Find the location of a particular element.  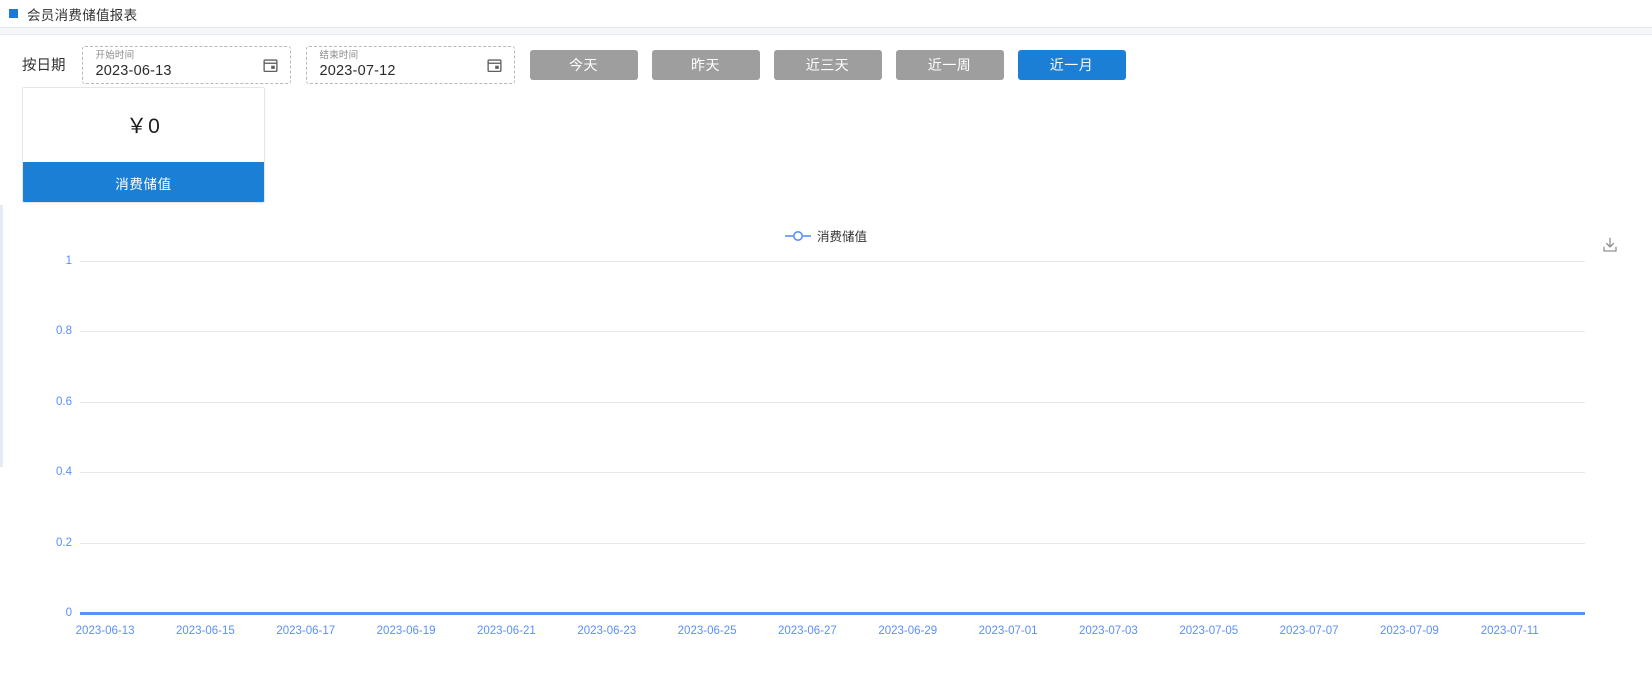

y-axis-tick-label: 1 is located at coordinates (68, 261).